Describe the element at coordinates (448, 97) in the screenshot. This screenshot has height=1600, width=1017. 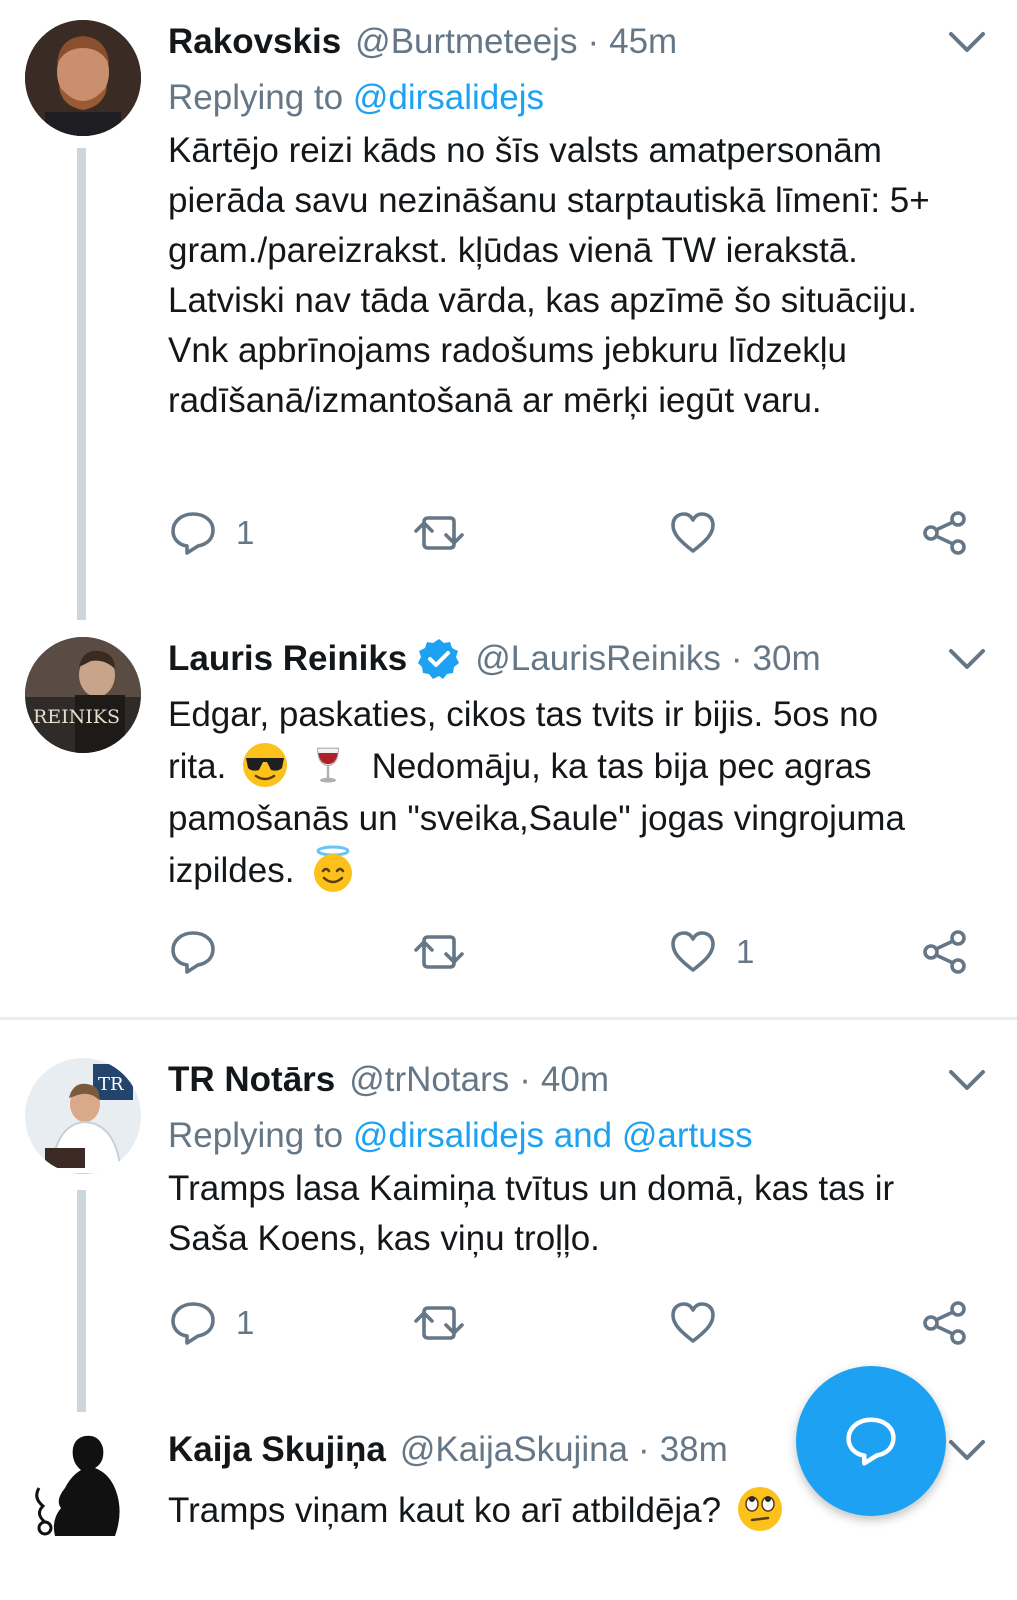
I see `reply-mention-link: @dirsalidejs` at that location.